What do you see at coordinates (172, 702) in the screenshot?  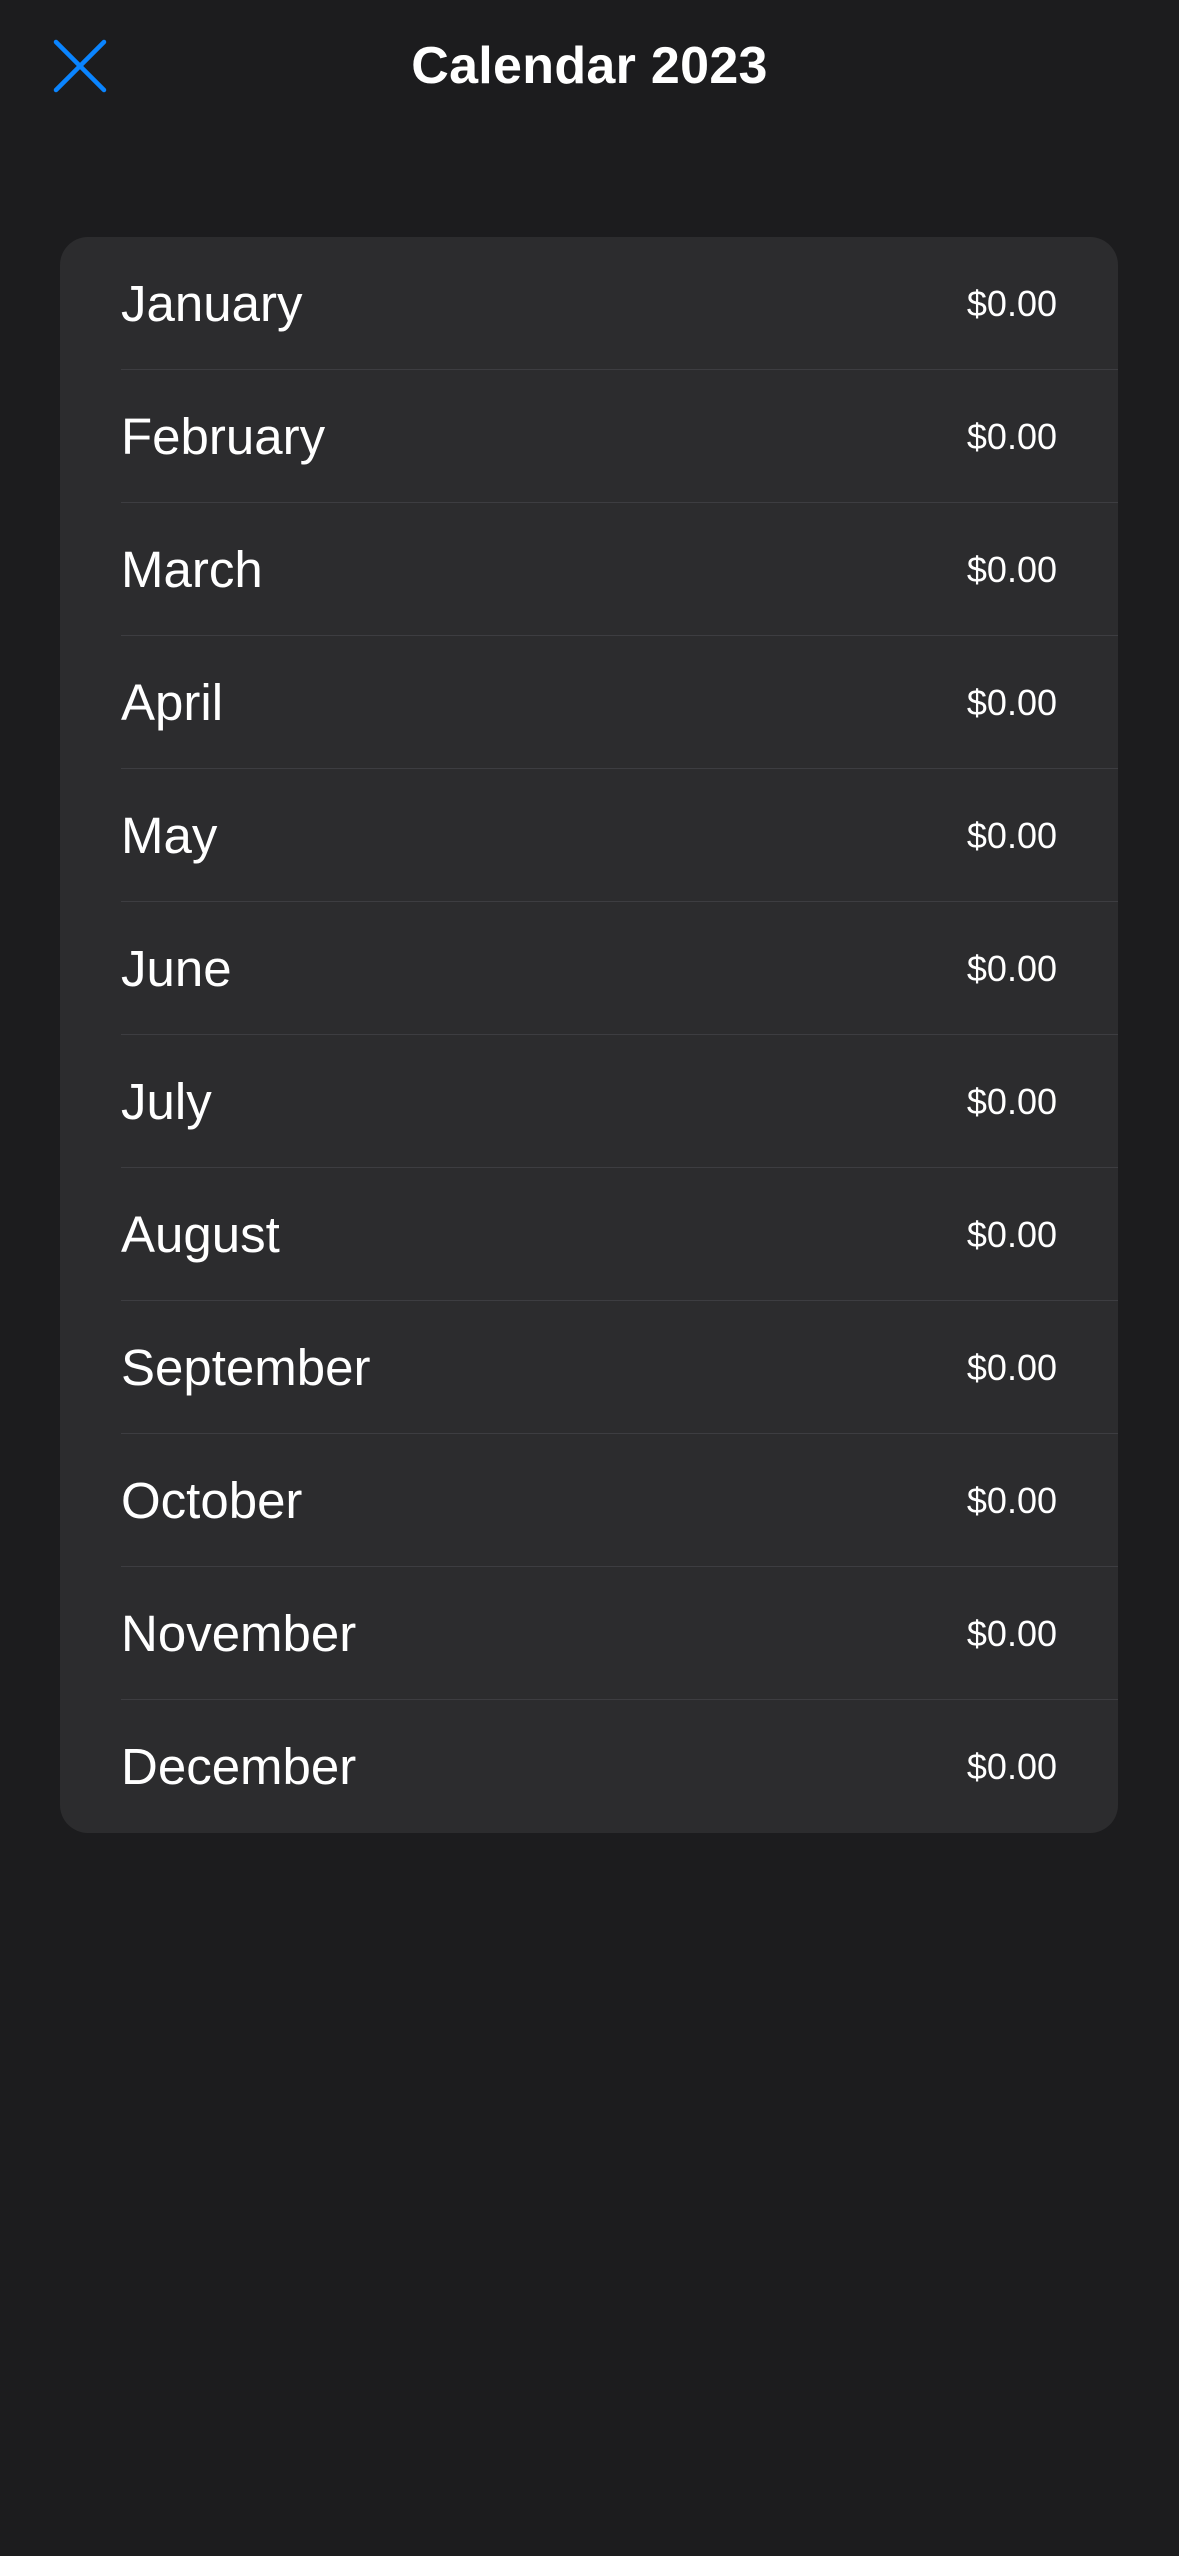 I see `month-name: April` at bounding box center [172, 702].